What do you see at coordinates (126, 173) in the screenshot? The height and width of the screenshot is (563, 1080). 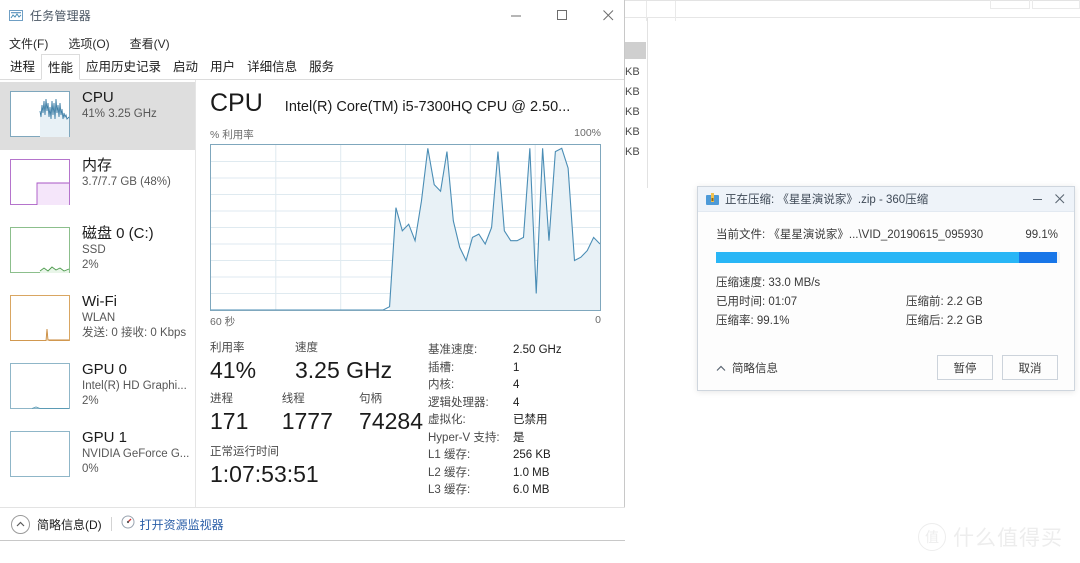 I see `sidebar-item-text: 内存 3.7/7.7 GB (48%)` at bounding box center [126, 173].